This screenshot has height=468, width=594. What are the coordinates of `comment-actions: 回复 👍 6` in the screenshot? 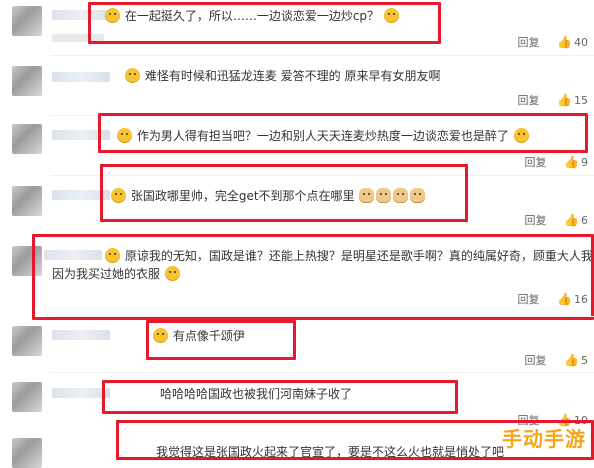 It's located at (556, 220).